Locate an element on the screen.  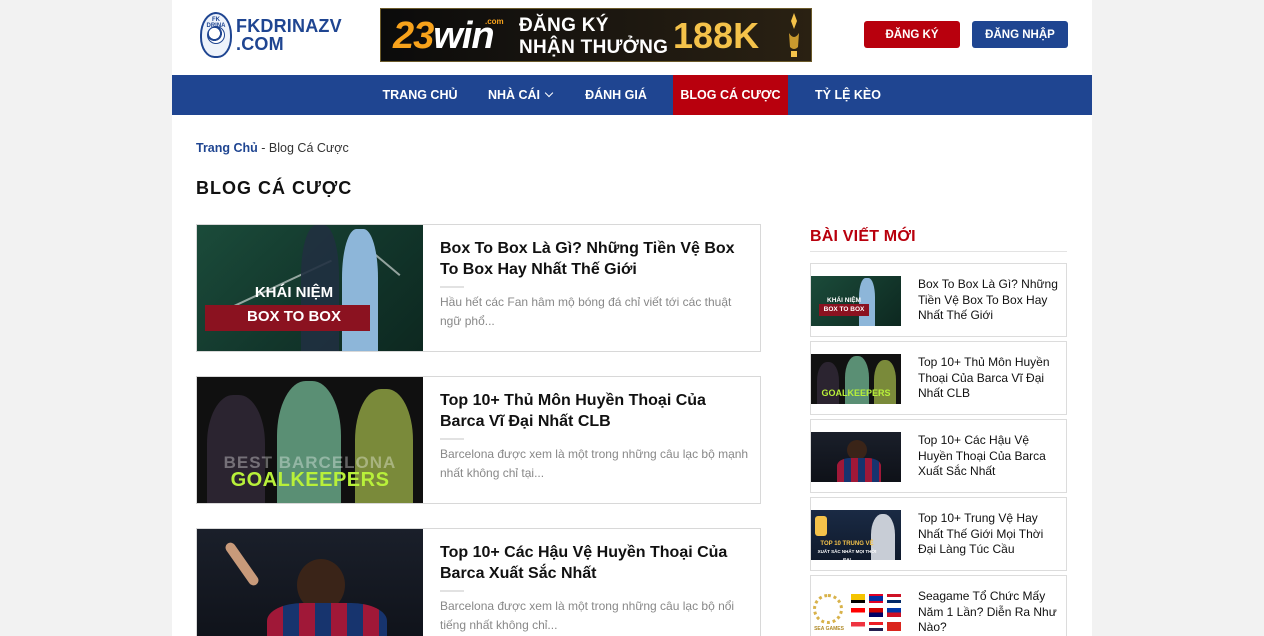
sidebar-post-thumbnail is located at coordinates (856, 457).